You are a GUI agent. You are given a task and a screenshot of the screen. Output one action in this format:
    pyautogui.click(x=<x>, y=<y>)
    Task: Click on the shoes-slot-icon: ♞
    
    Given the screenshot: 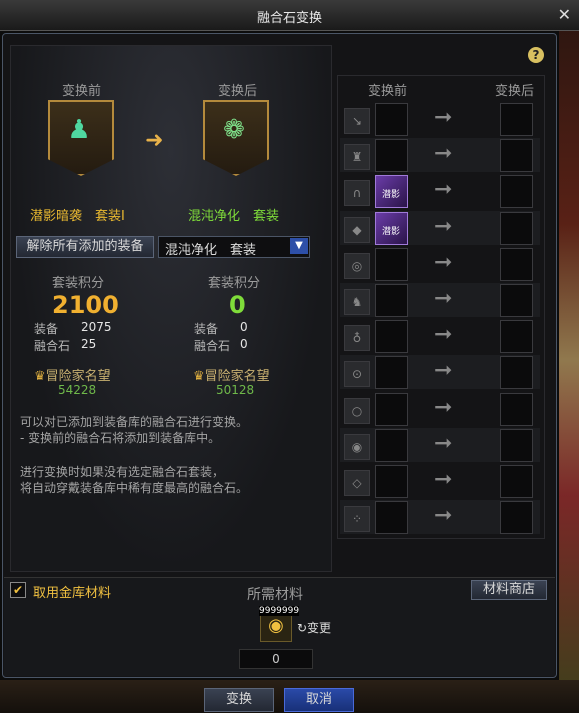 What is the action you would take?
    pyautogui.click(x=357, y=302)
    